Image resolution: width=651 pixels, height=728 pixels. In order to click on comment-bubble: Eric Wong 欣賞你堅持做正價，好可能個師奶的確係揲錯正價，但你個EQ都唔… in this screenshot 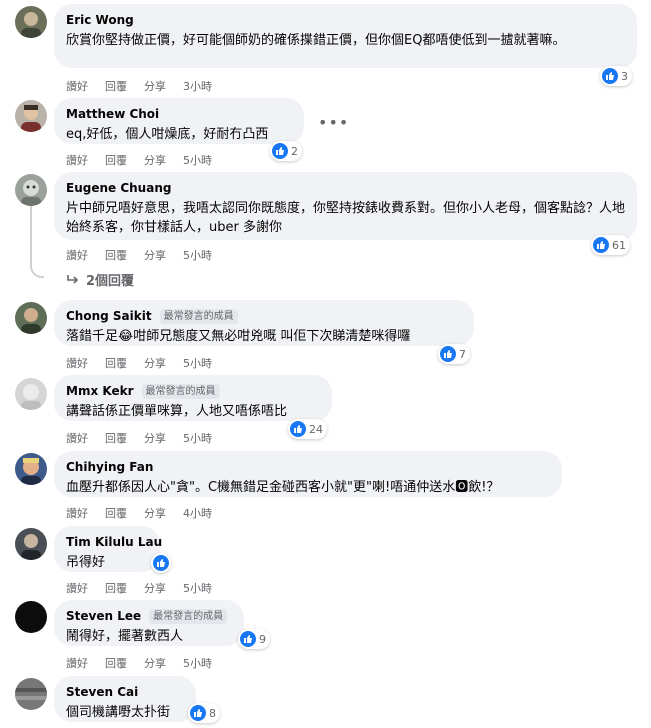, I will do `click(345, 36)`.